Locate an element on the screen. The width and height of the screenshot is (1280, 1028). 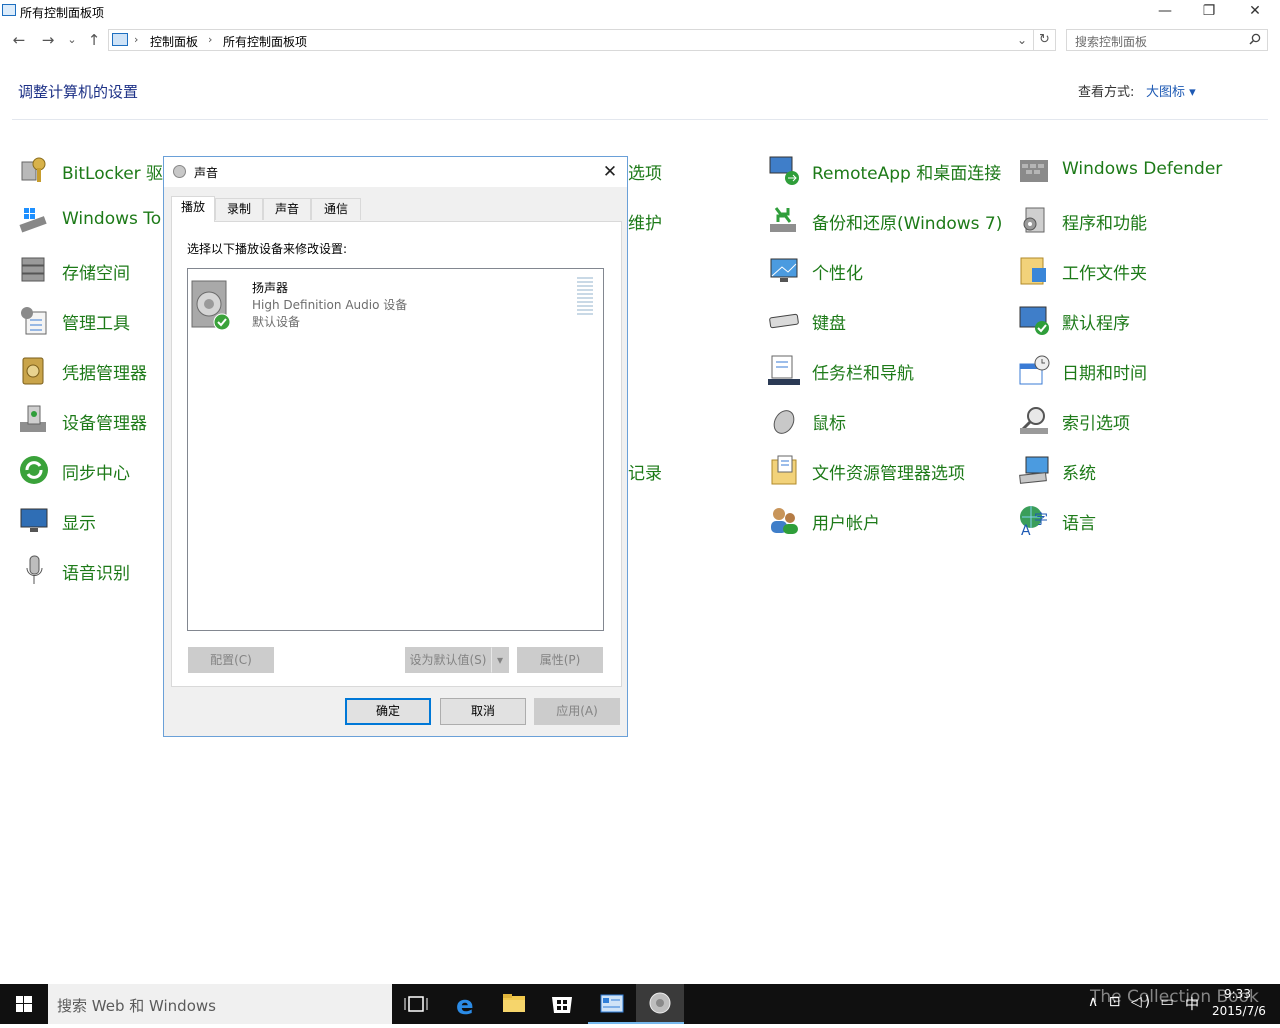
sound-icon is located at coordinates (179, 171).